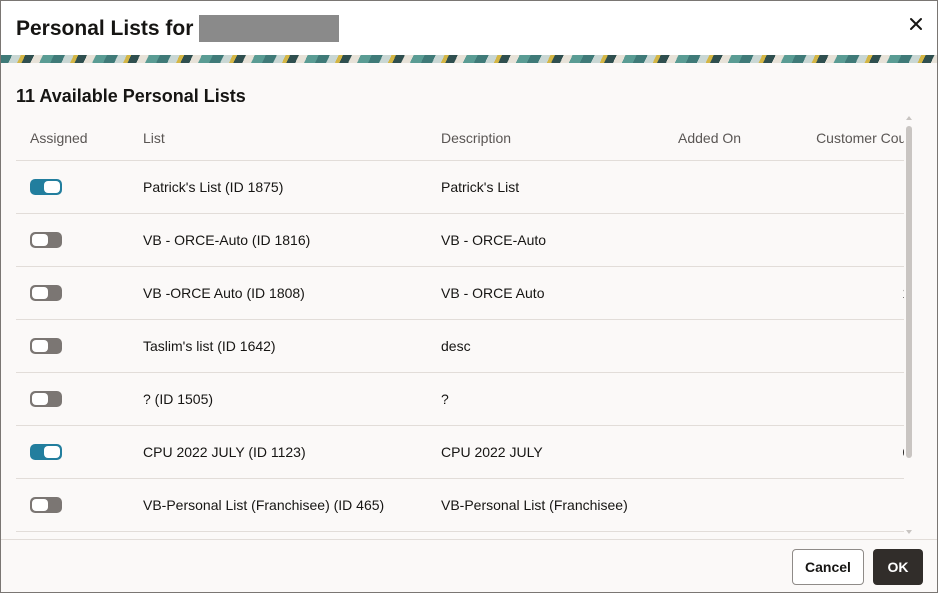 The width and height of the screenshot is (938, 593). I want to click on customer-count-cell: 11, so click(841, 505).